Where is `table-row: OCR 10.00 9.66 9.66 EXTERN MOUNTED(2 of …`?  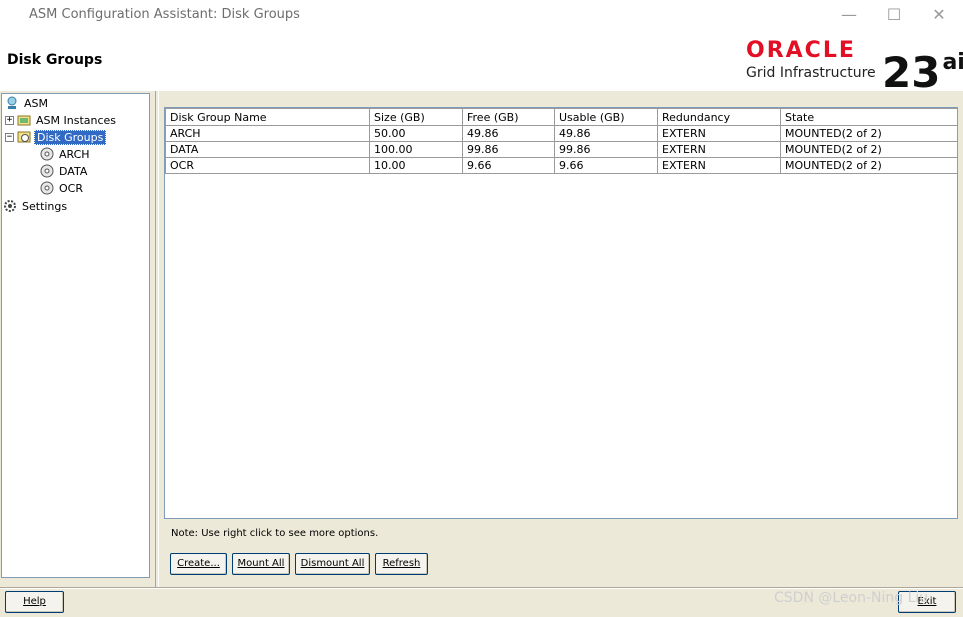 table-row: OCR 10.00 9.66 9.66 EXTERN MOUNTED(2 of … is located at coordinates (561, 165).